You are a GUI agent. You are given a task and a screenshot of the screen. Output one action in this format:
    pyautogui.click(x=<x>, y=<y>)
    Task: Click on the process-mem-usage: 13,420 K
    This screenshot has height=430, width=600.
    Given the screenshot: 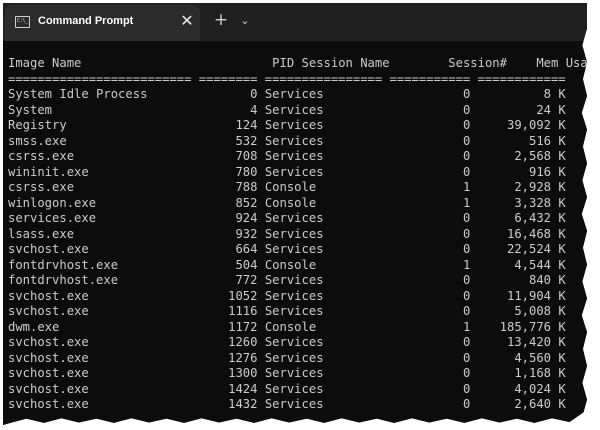 What is the action you would take?
    pyautogui.click(x=521, y=342)
    